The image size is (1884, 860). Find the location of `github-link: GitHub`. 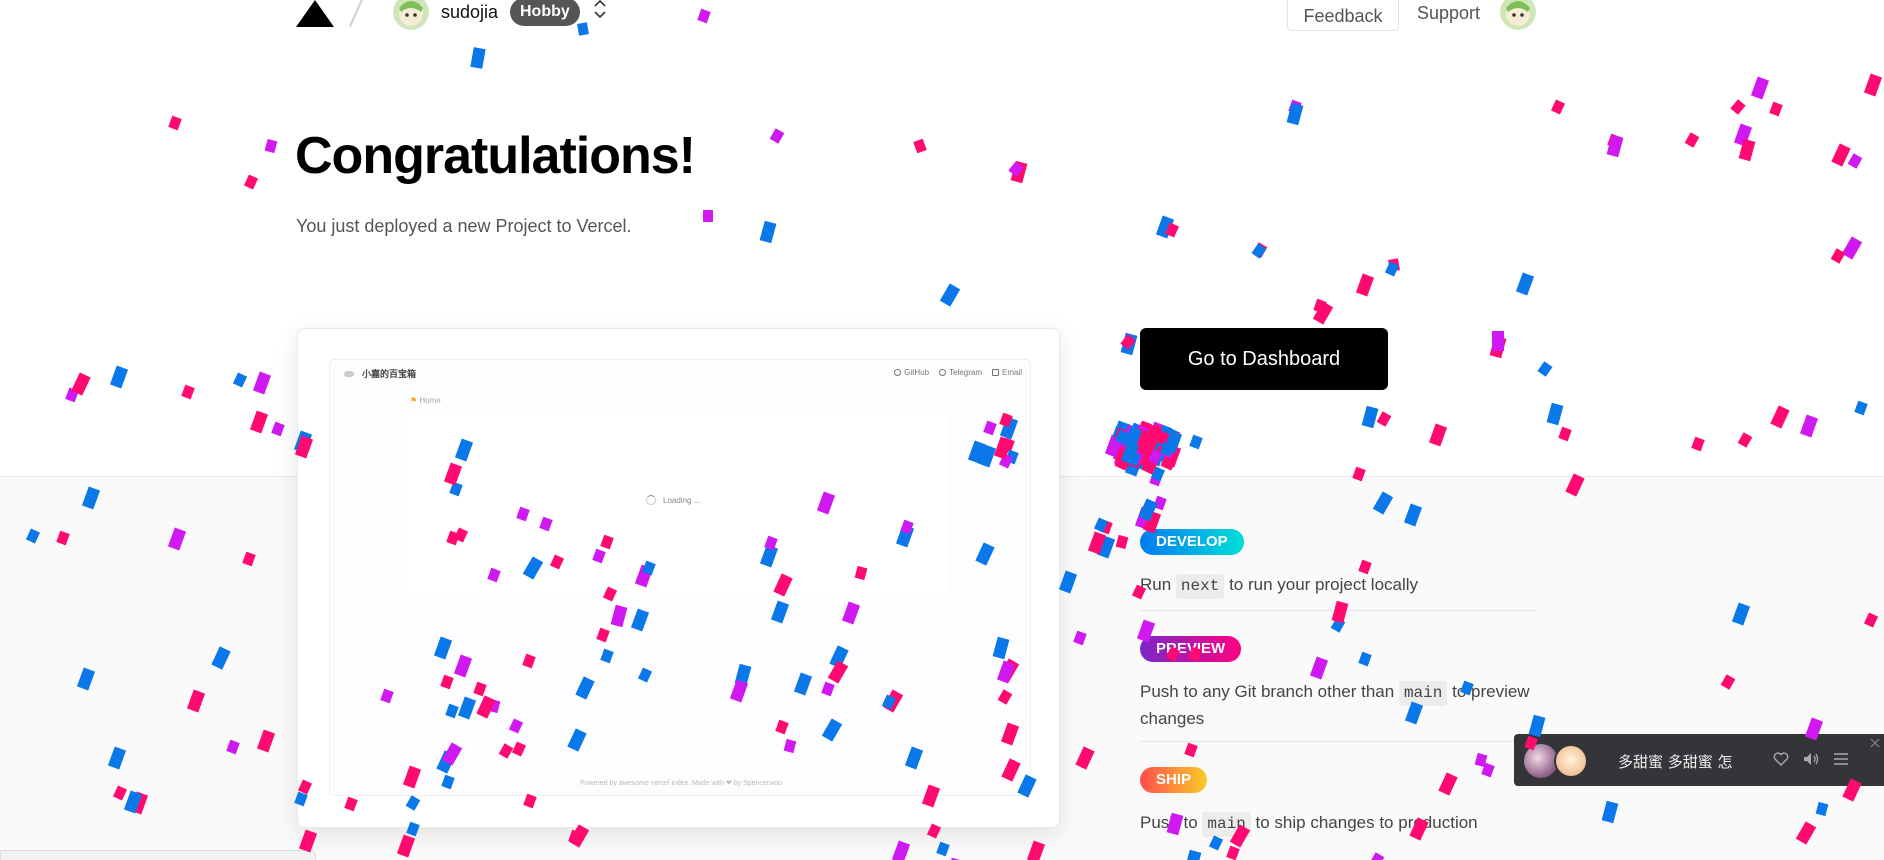

github-link: GitHub is located at coordinates (911, 372).